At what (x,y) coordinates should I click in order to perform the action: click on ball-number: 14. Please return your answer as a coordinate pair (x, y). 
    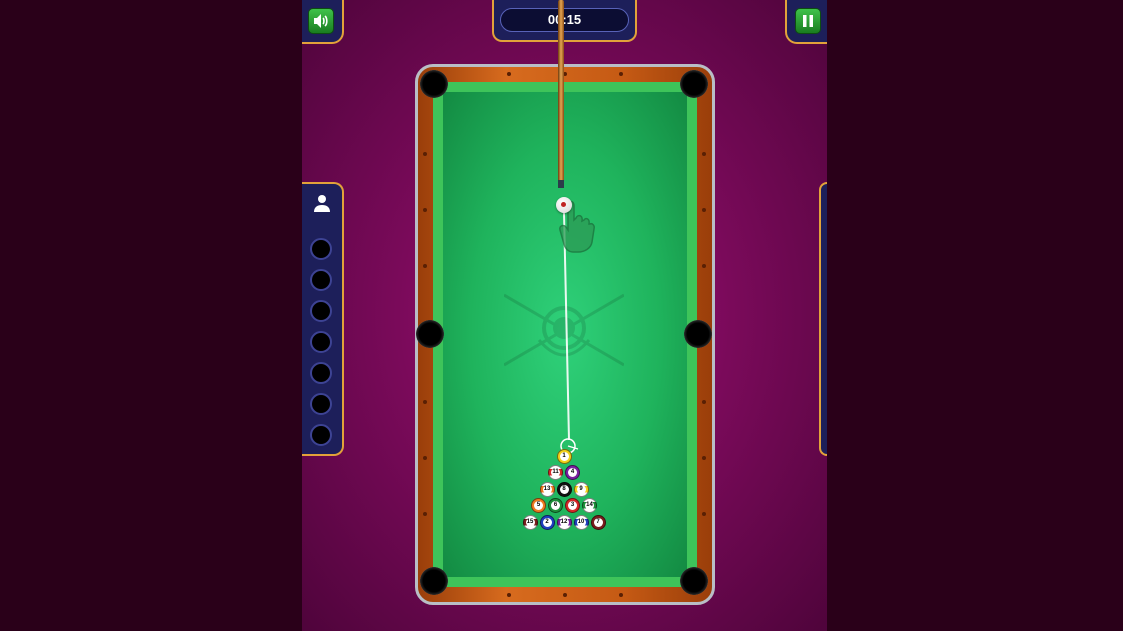
    Looking at the image, I should click on (589, 505).